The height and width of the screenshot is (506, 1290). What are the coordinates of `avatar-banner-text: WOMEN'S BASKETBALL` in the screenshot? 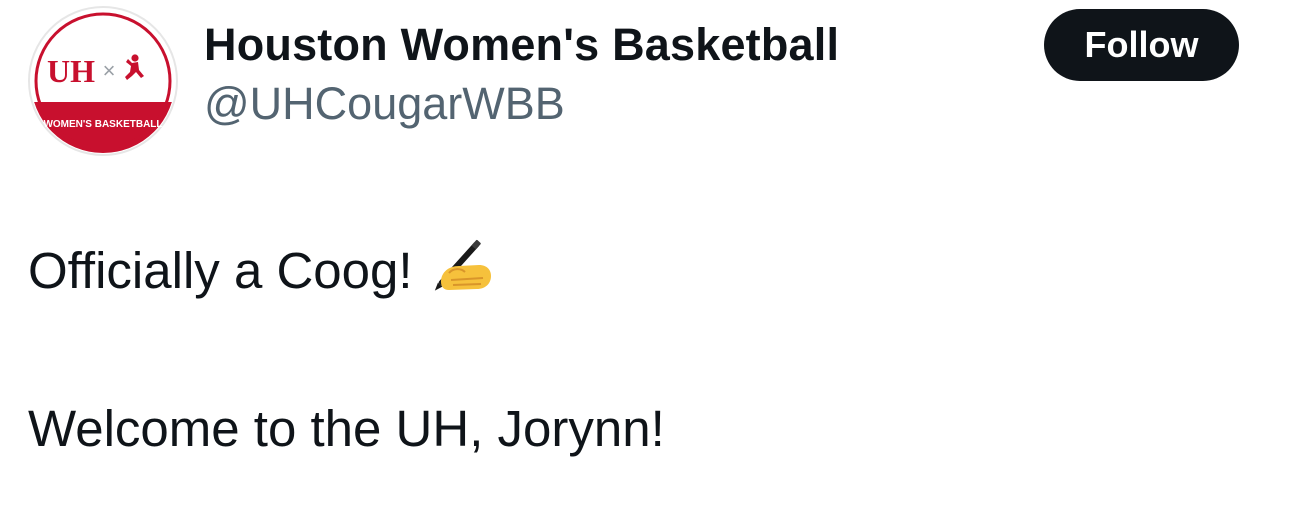 It's located at (102, 124).